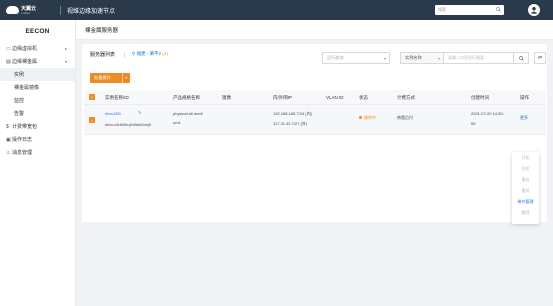  What do you see at coordinates (524, 118) in the screenshot?
I see `more-actions-link: 更多` at bounding box center [524, 118].